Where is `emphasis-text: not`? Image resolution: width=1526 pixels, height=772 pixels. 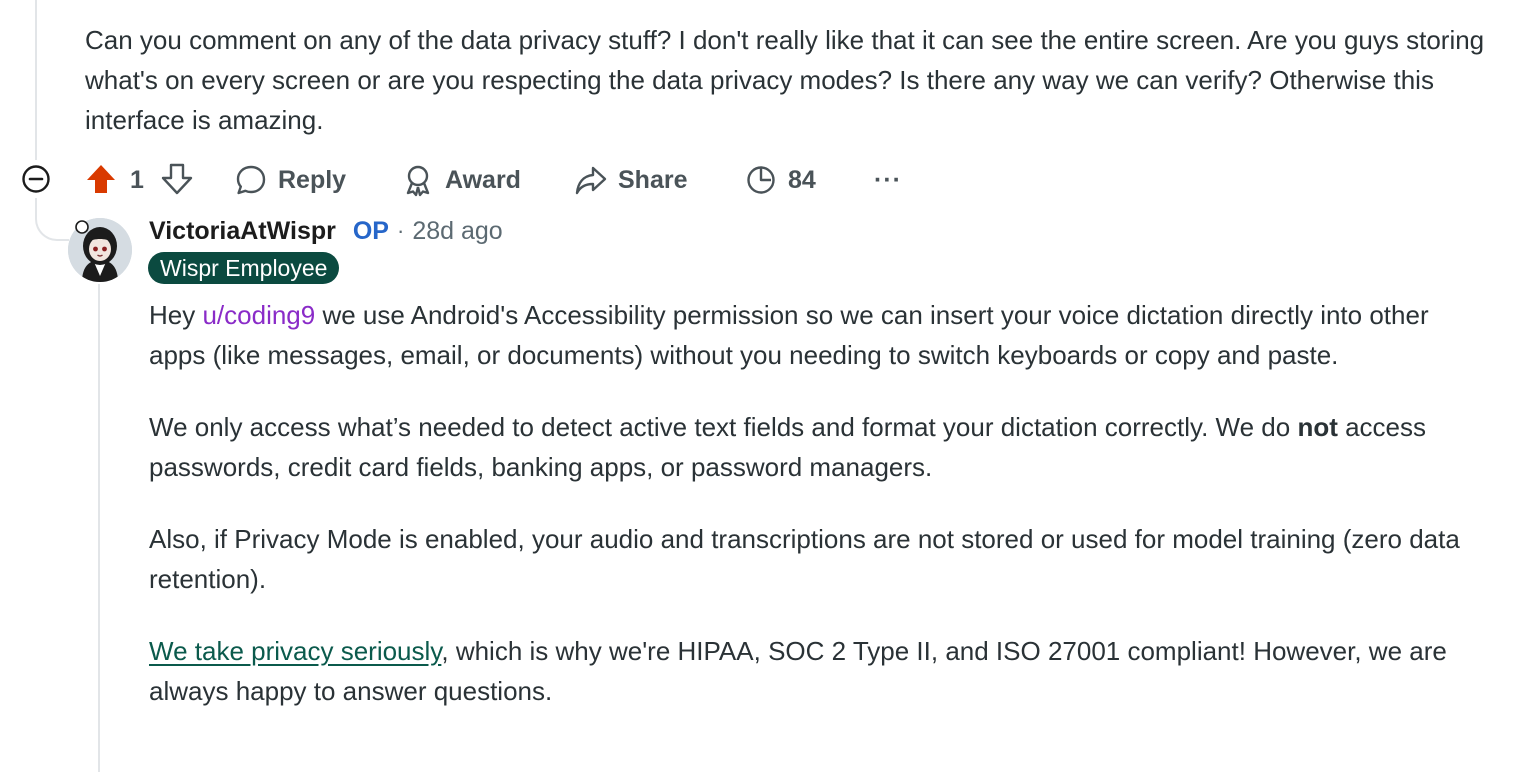 emphasis-text: not is located at coordinates (1317, 427).